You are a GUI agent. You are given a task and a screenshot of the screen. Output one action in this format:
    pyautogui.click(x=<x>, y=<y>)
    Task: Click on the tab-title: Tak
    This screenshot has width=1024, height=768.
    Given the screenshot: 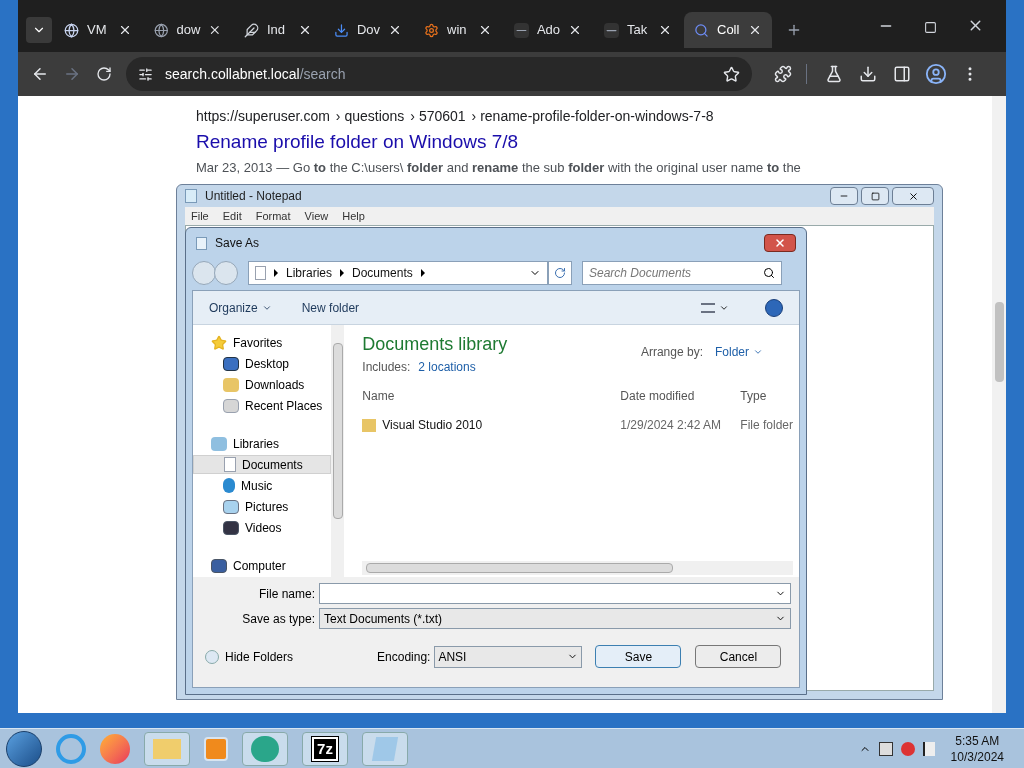 What is the action you would take?
    pyautogui.click(x=637, y=30)
    